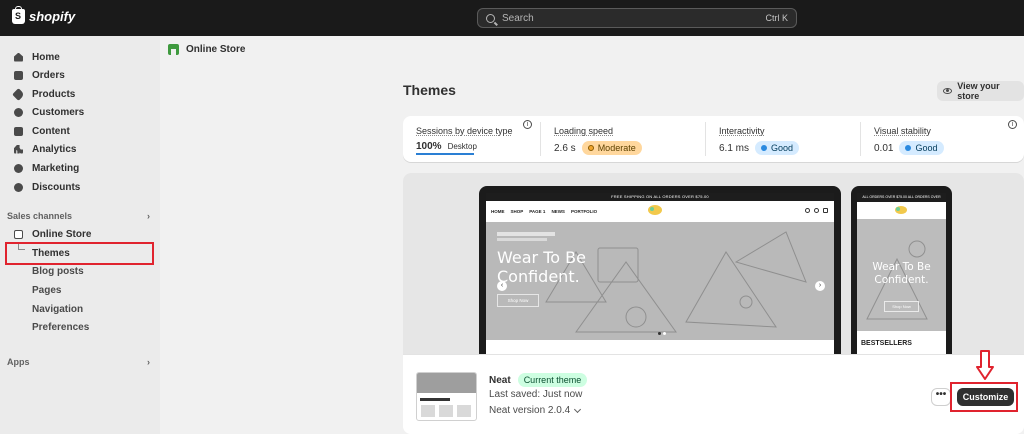 The image size is (1024, 434). What do you see at coordinates (578, 409) in the screenshot?
I see `chevron-down-icon` at bounding box center [578, 409].